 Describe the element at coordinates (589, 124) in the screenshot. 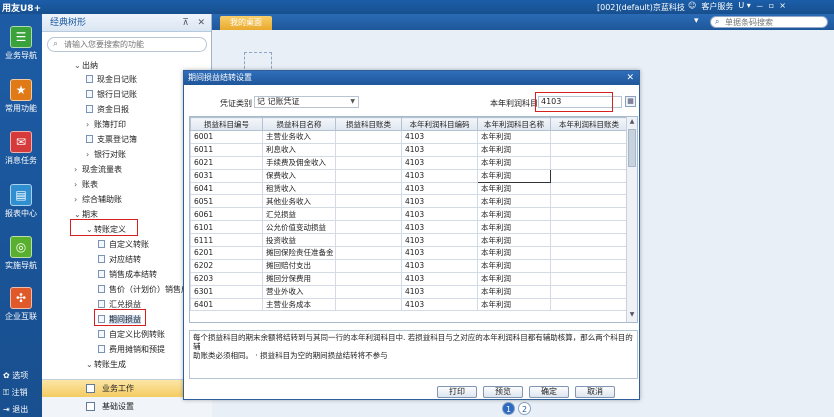

I see `column-header: 本年利润科目账类` at that location.